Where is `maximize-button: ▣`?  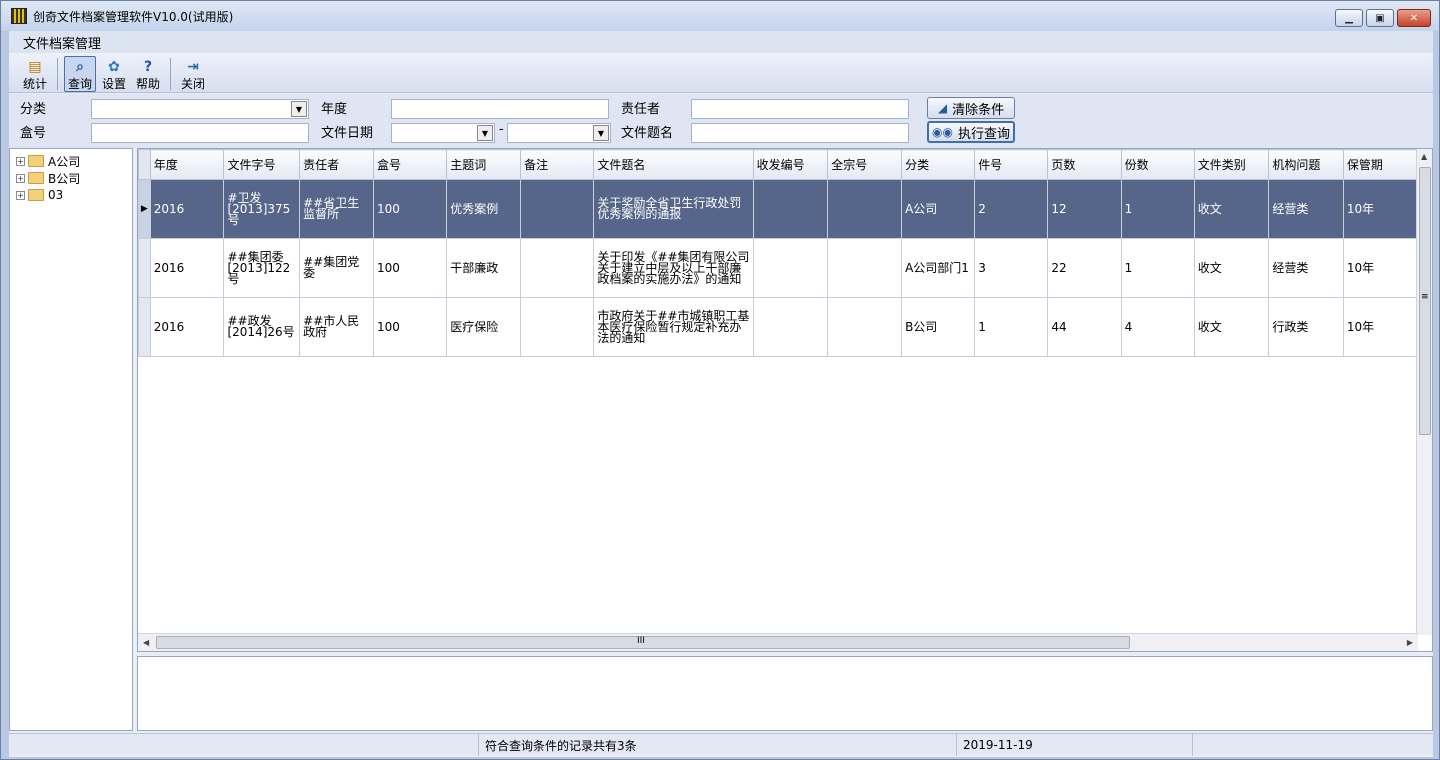 maximize-button: ▣ is located at coordinates (1380, 18).